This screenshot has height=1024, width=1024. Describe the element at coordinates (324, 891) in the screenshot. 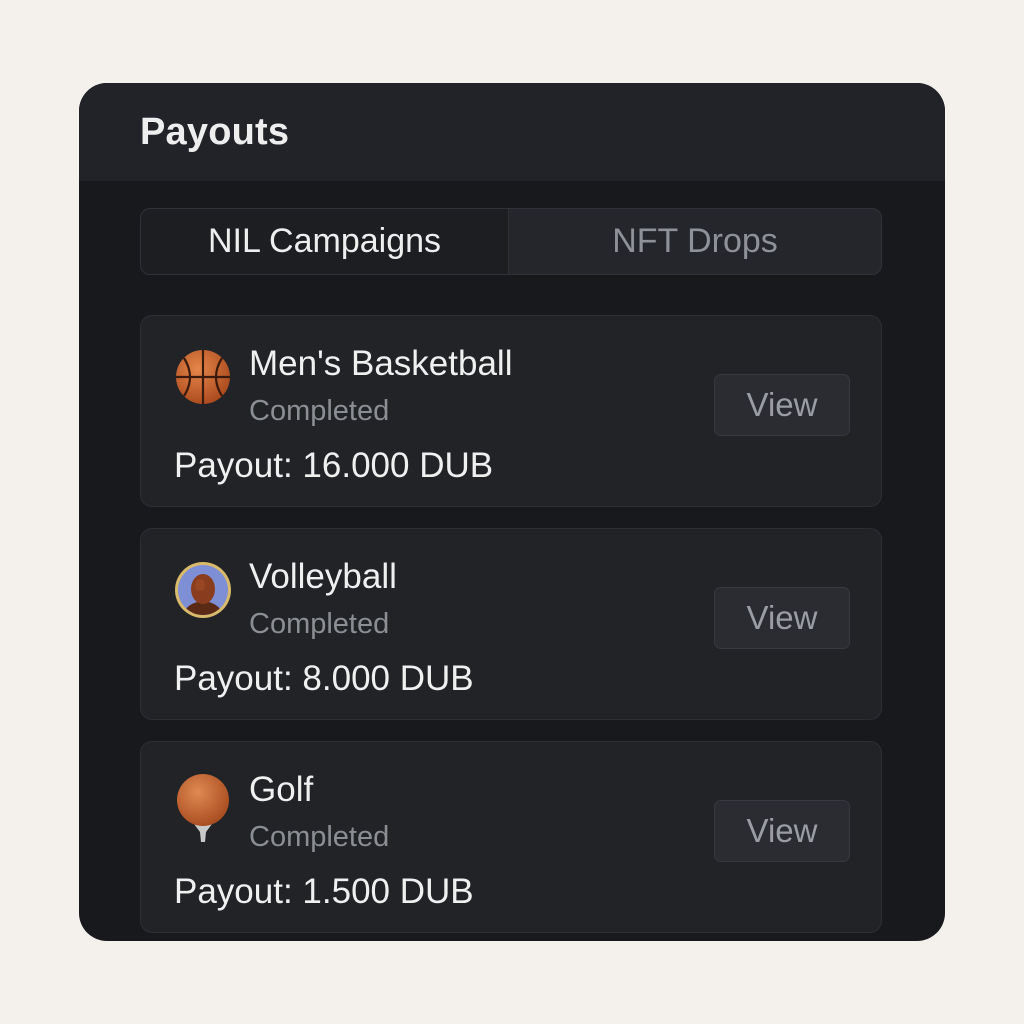

I see `payout-amount: Payout: 1.500 DUB` at that location.